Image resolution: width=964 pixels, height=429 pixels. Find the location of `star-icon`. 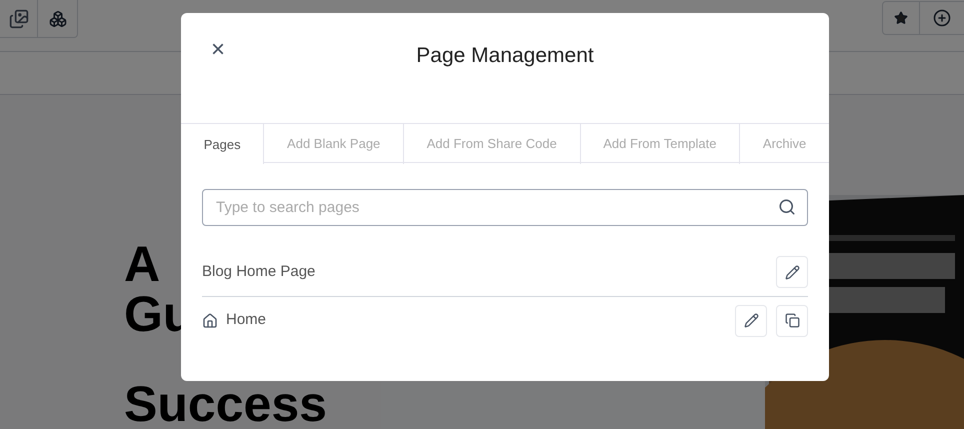

star-icon is located at coordinates (901, 18).